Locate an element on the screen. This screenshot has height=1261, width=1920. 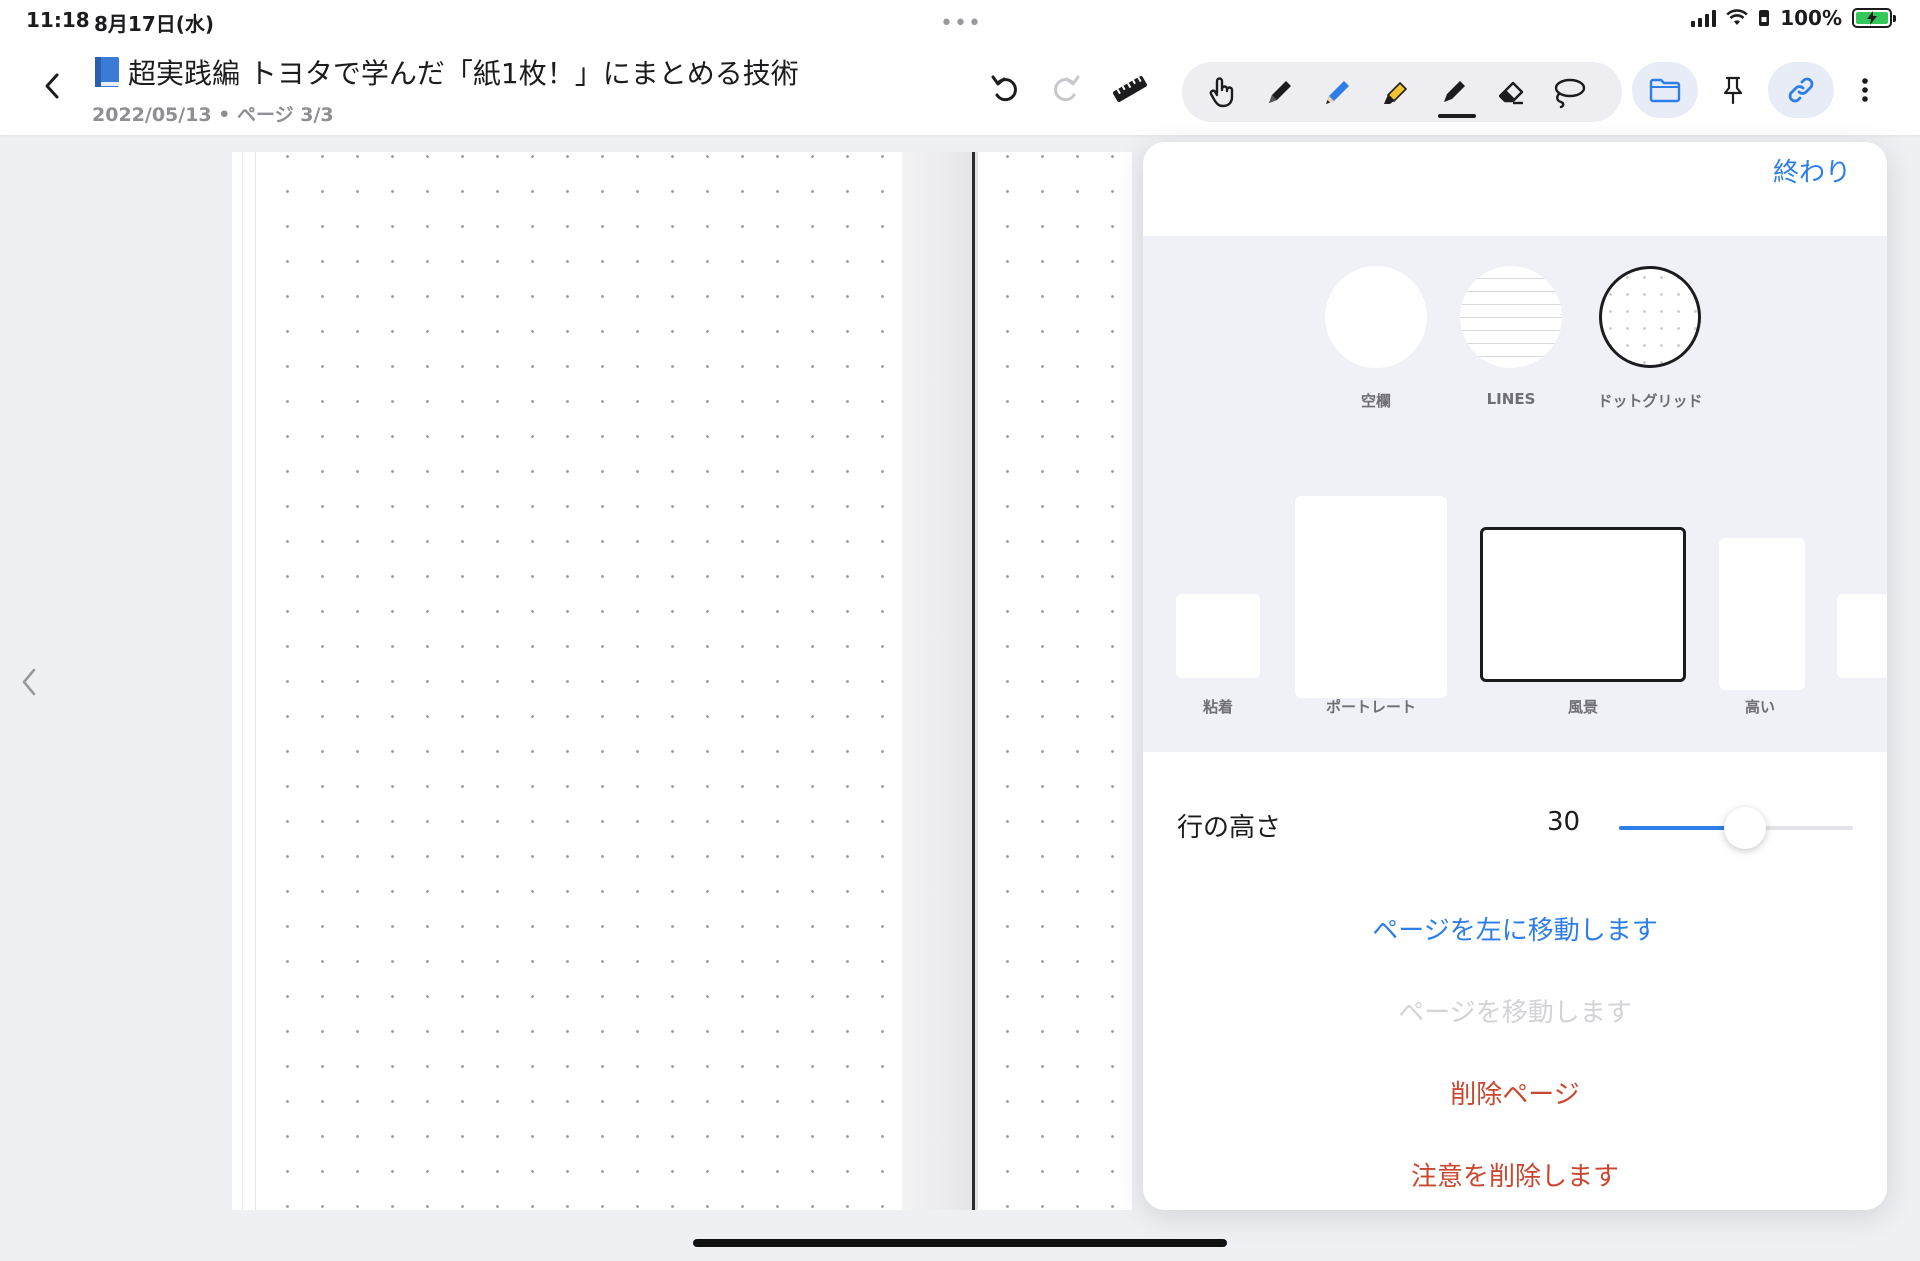
document-title: 超実践編 トヨタで学んだ「紙1枚！」にまとめる技術 is located at coordinates (445, 72).